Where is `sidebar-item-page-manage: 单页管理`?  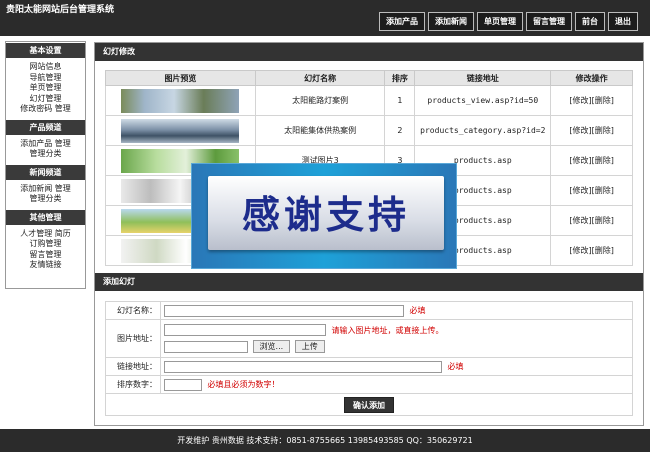
sidebar-item-page-manage: 单页管理 is located at coordinates (45, 88).